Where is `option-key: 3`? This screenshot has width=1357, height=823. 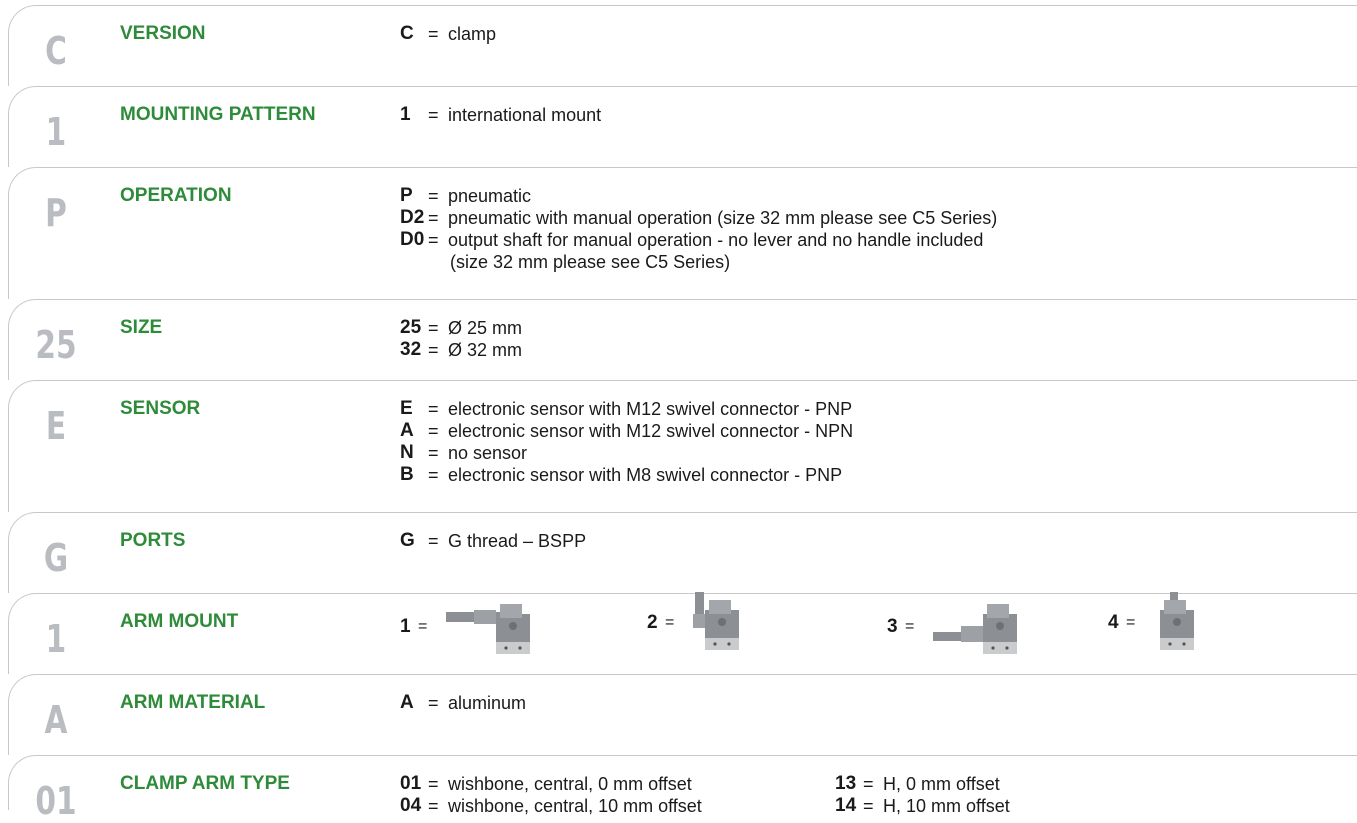
option-key: 3 is located at coordinates (892, 626).